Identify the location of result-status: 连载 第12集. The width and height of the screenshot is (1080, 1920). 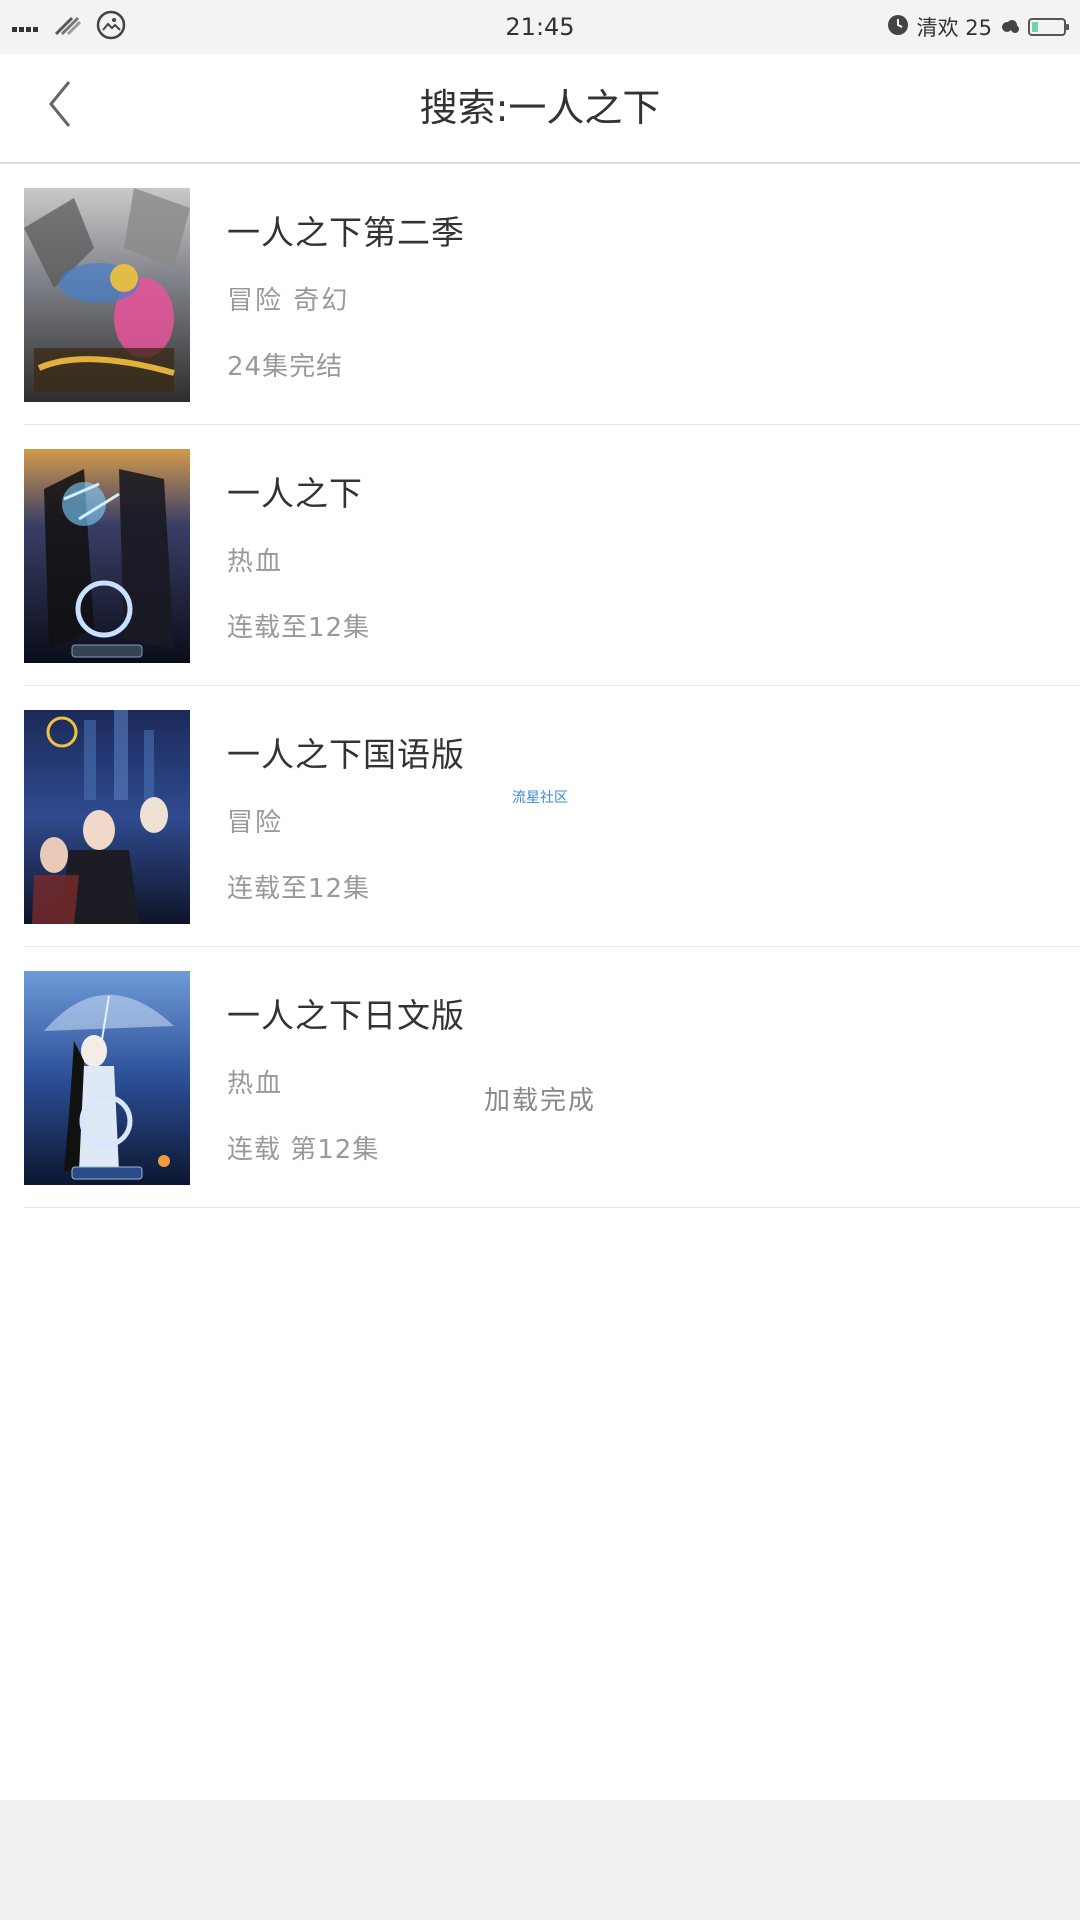
(303, 1150).